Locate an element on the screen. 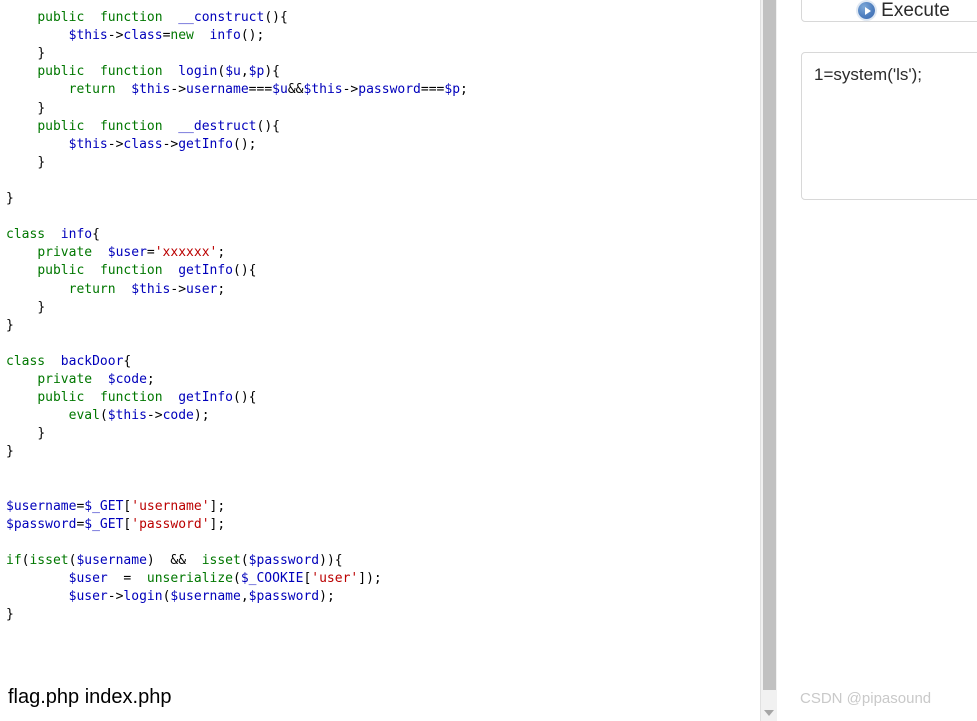 This screenshot has width=977, height=721. csdn-watermark: CSDN @pipasound is located at coordinates (866, 698).